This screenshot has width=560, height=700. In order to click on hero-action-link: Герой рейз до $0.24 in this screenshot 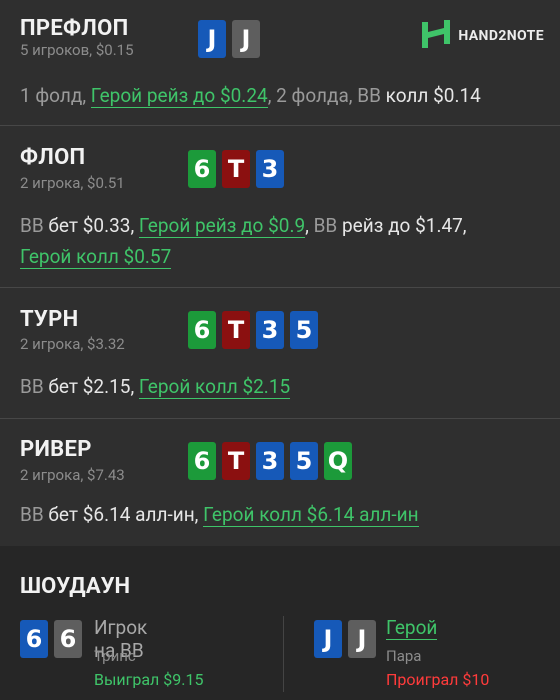, I will do `click(179, 96)`.